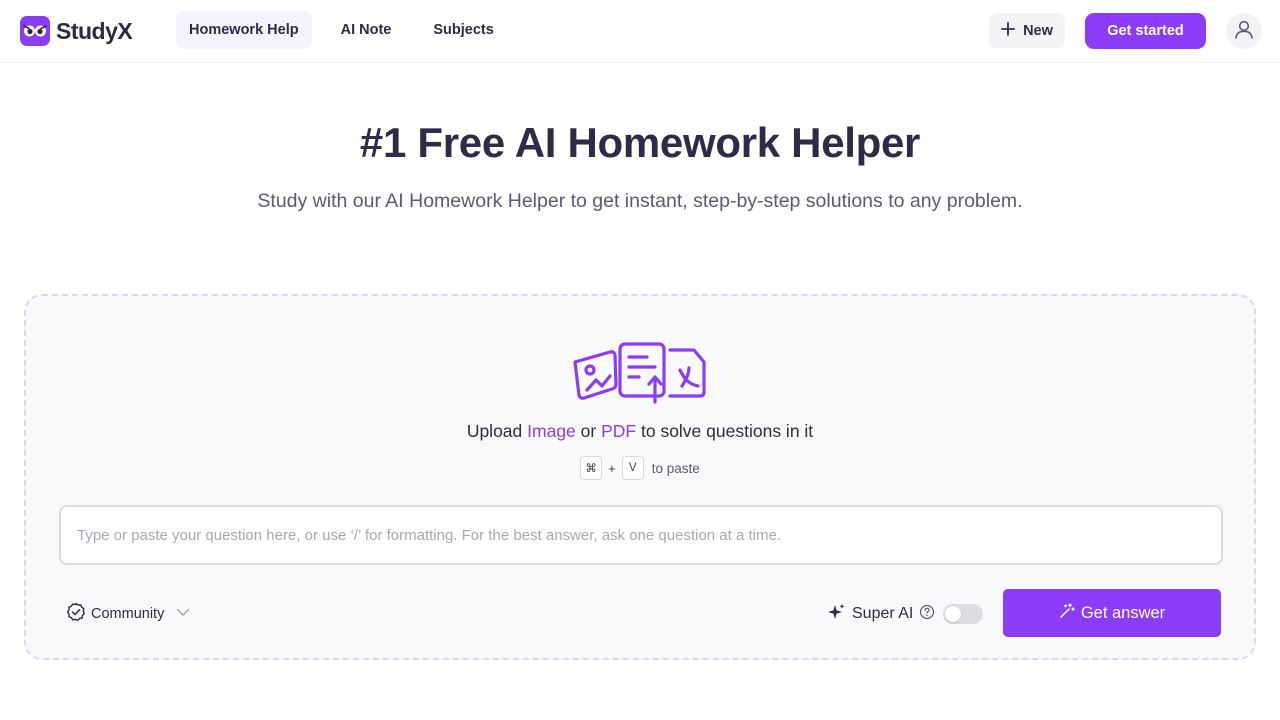  Describe the element at coordinates (640, 375) in the screenshot. I see `upload-files-icon` at that location.